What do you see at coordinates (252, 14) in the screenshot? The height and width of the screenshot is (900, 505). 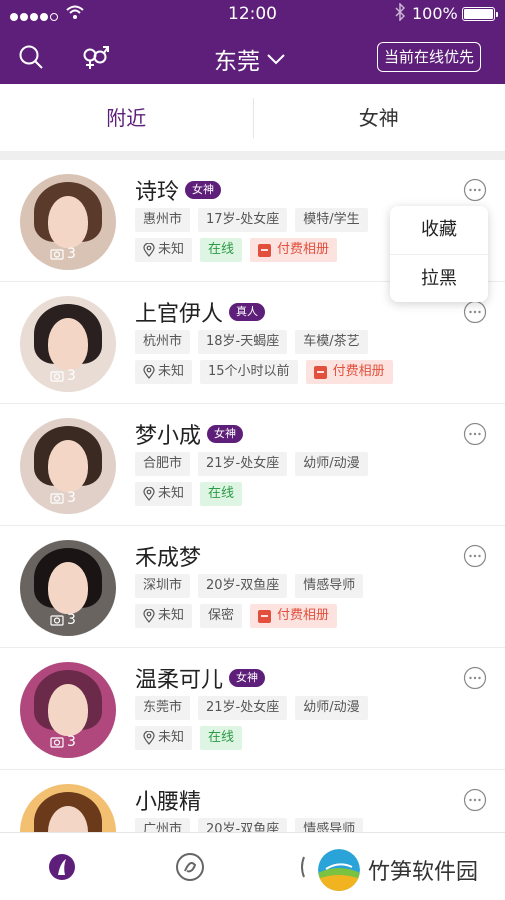 I see `status-bar: 12:00 100%` at bounding box center [252, 14].